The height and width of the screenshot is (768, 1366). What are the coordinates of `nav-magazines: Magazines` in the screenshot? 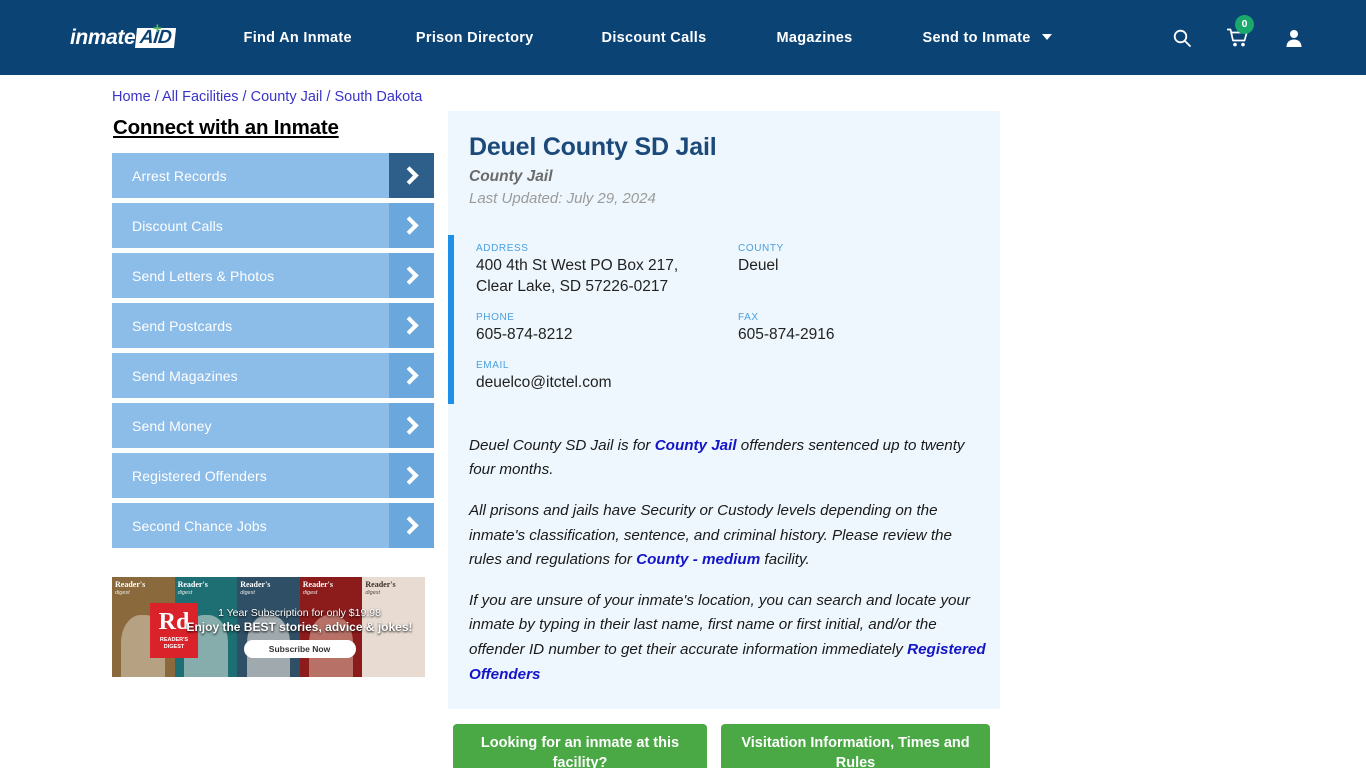 It's located at (814, 38).